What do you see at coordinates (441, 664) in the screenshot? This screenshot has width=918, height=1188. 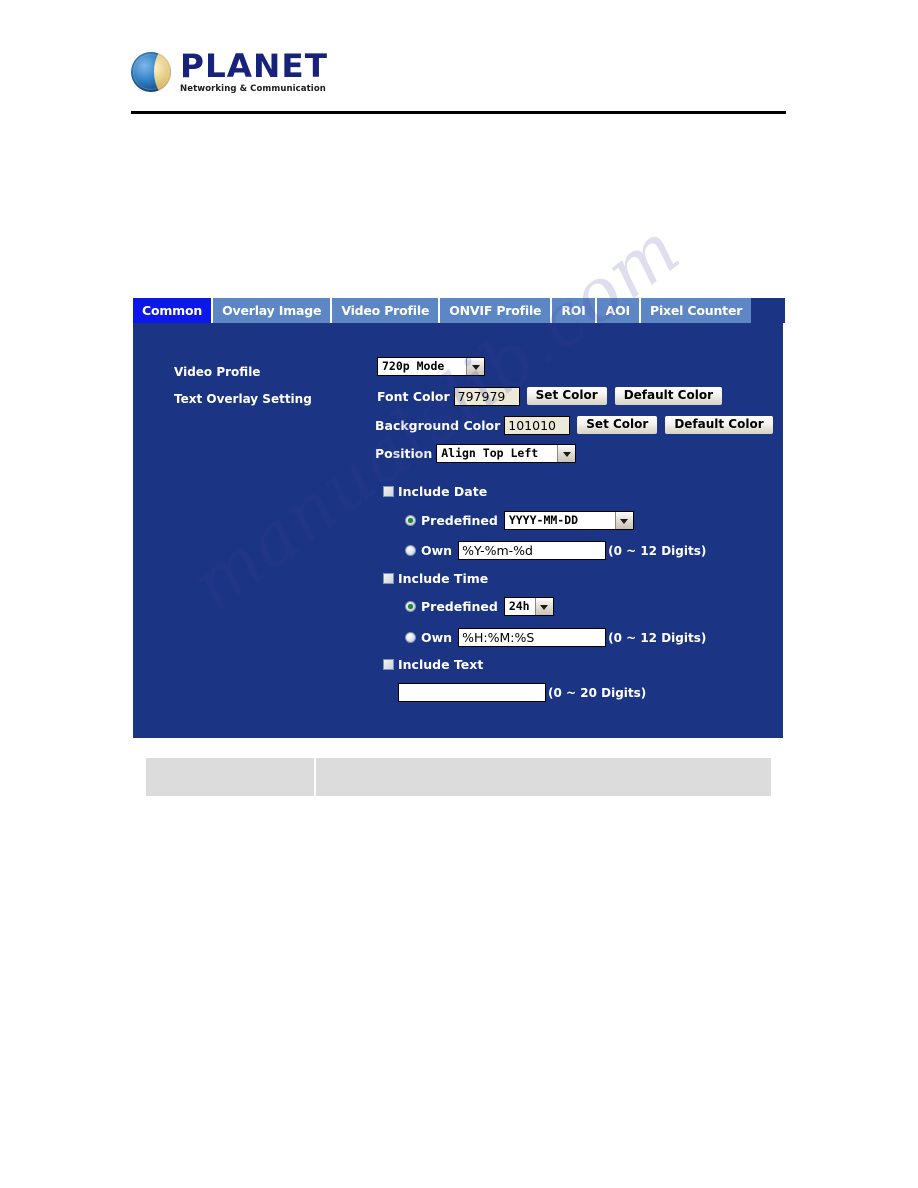 I see `include-text-label: Include Text` at bounding box center [441, 664].